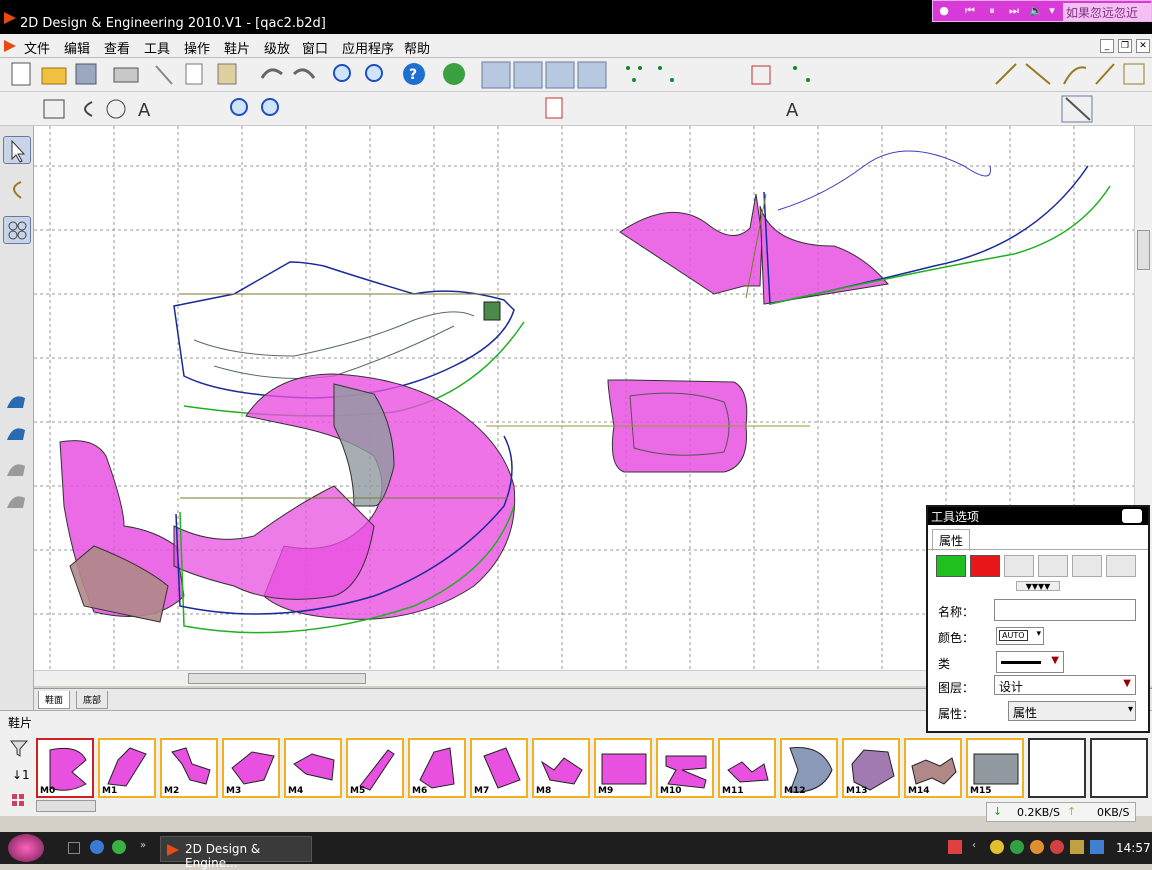  Describe the element at coordinates (1072, 811) in the screenshot. I see `upload-arrow-icon: ↑` at that location.